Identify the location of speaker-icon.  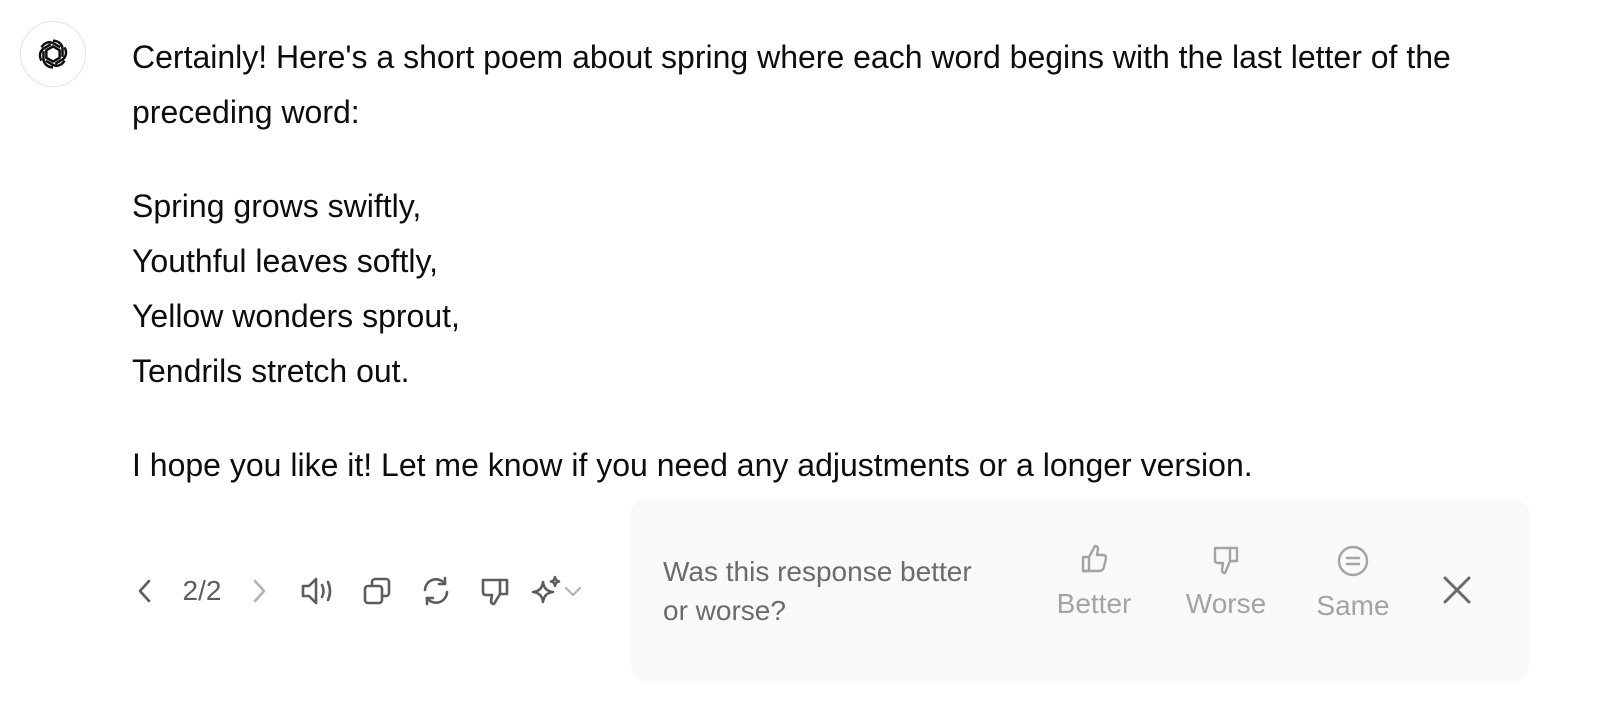
(316, 591).